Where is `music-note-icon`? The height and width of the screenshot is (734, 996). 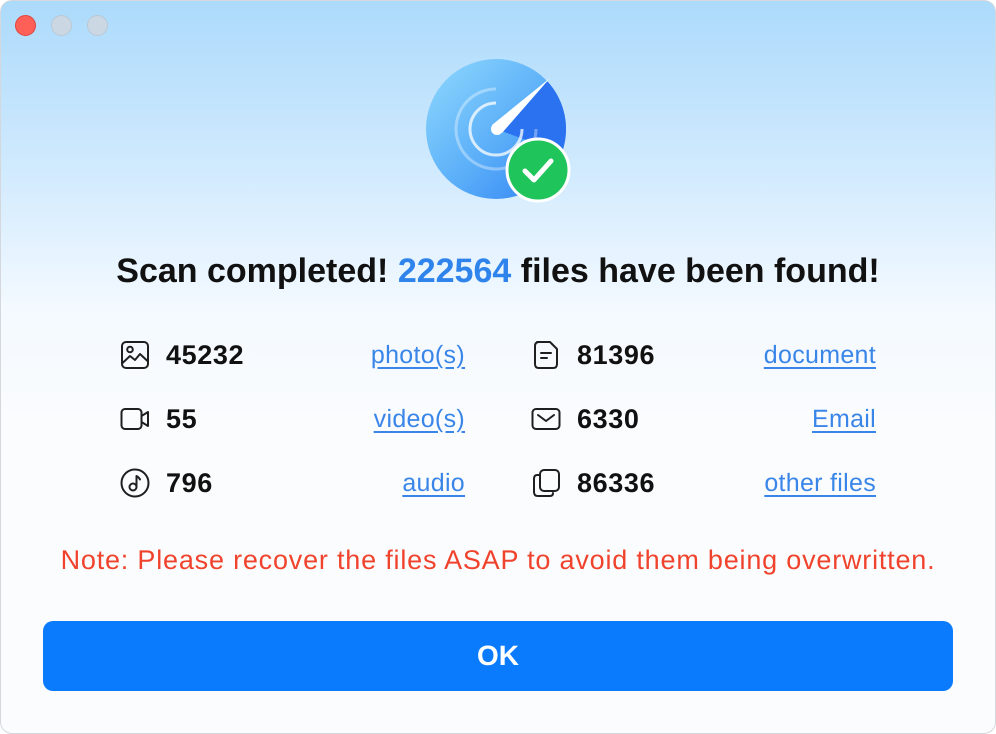 music-note-icon is located at coordinates (135, 483).